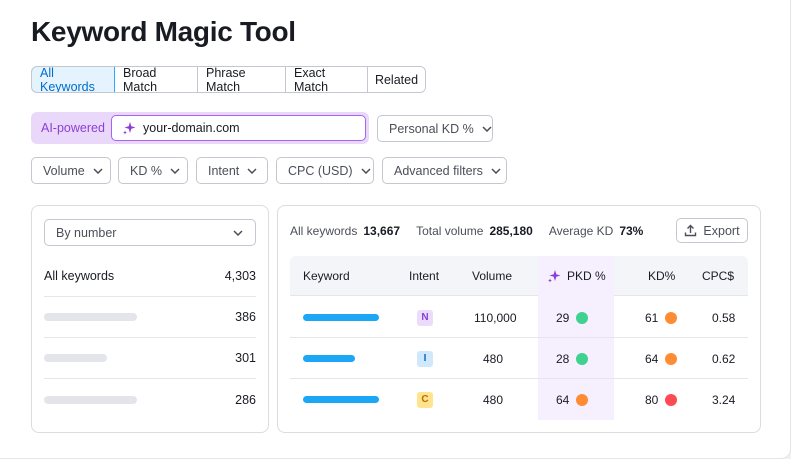 The height and width of the screenshot is (459, 791). I want to click on intent-cell: N, so click(425, 317).